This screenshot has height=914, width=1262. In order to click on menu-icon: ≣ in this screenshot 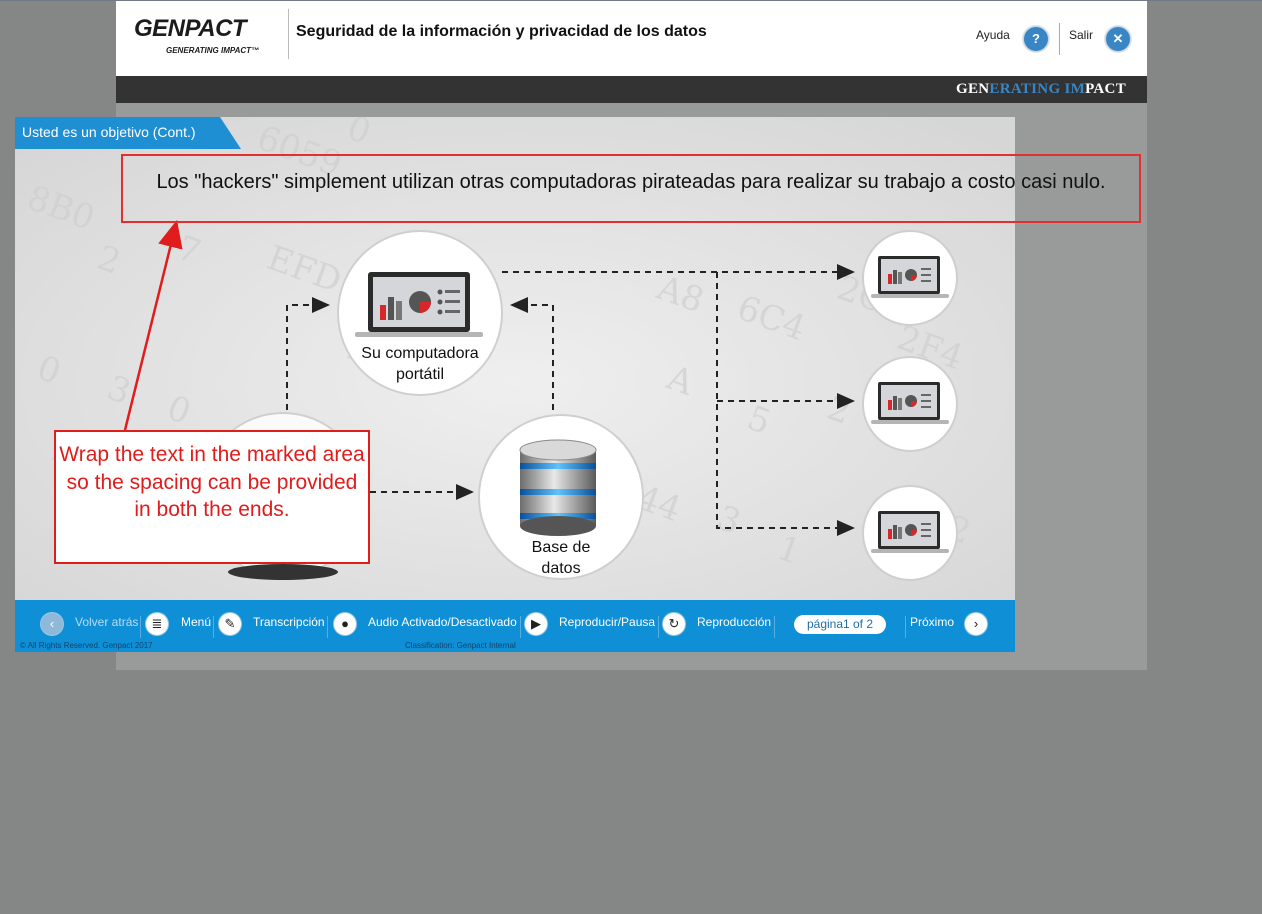, I will do `click(157, 624)`.